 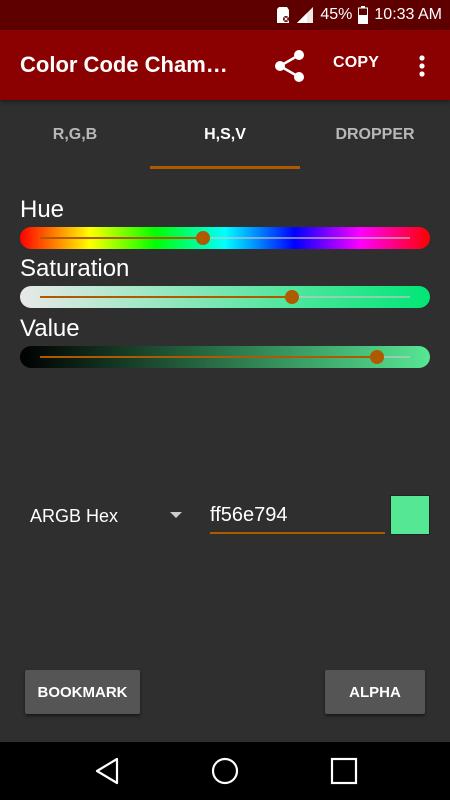 I want to click on tab-bar: R,G,B H,S,V DROPPER, so click(x=225, y=135).